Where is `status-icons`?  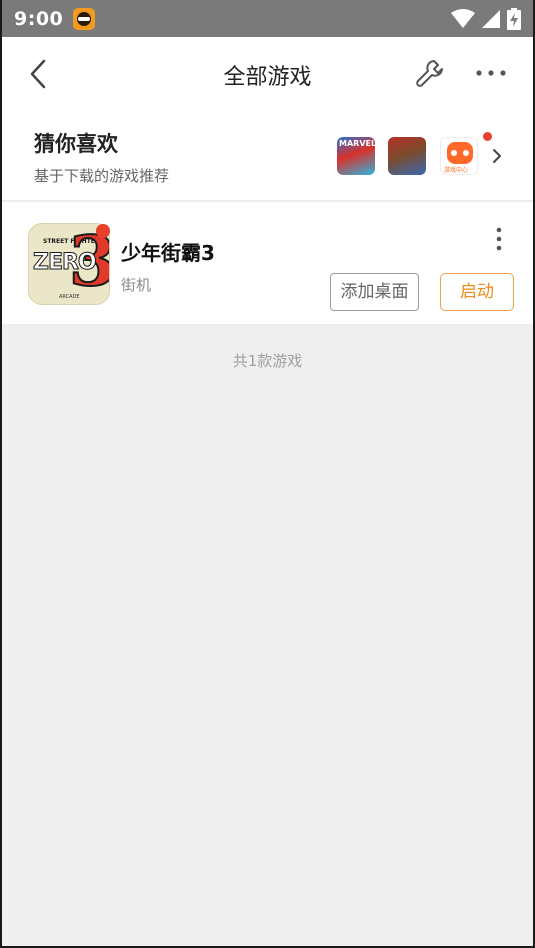 status-icons is located at coordinates (486, 18).